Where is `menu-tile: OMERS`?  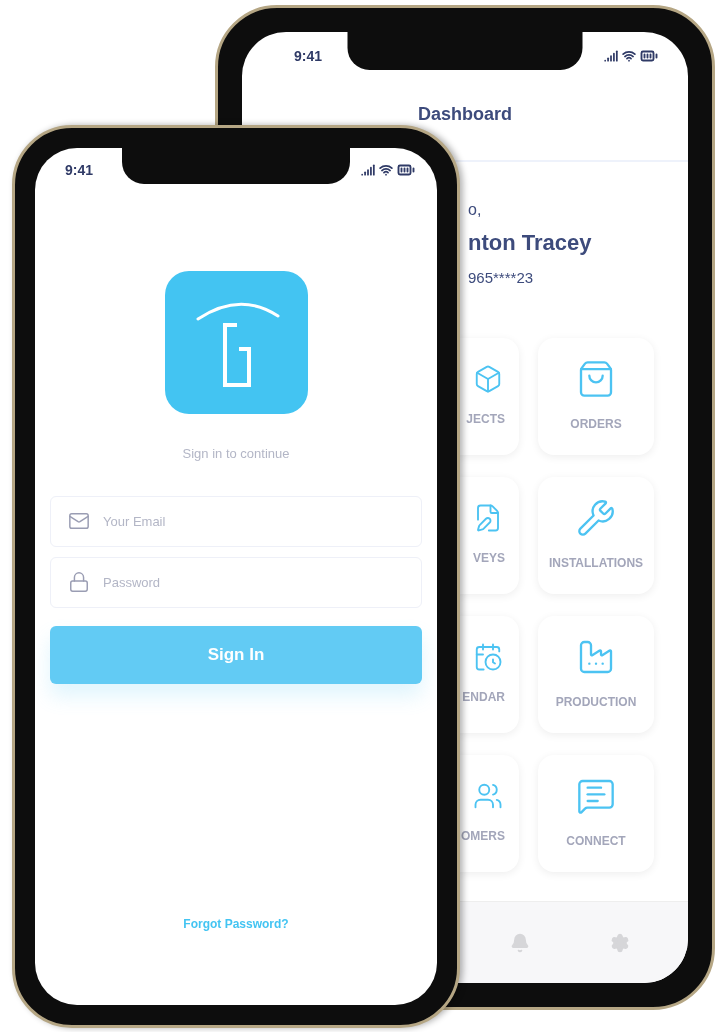 menu-tile: OMERS is located at coordinates (488, 813).